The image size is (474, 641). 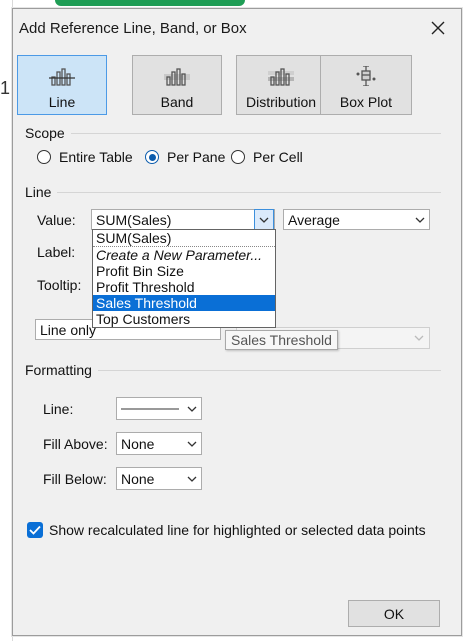 What do you see at coordinates (366, 76) in the screenshot?
I see `box-plot-icon` at bounding box center [366, 76].